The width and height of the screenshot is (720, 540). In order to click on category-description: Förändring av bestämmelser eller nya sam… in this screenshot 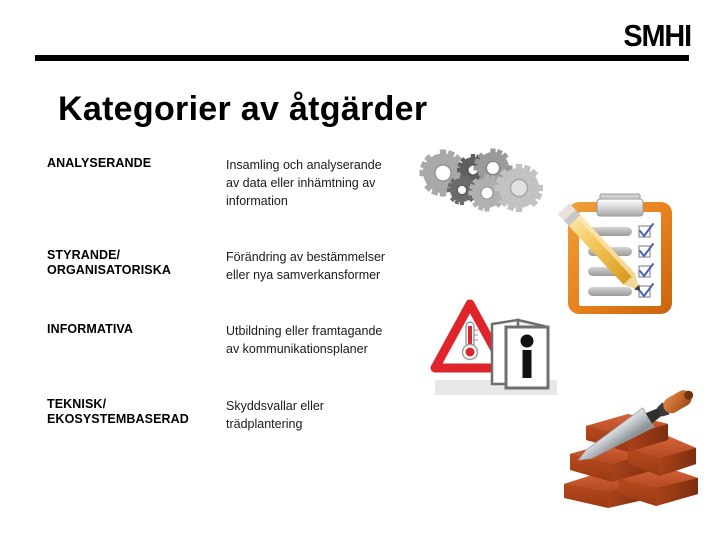, I will do `click(306, 266)`.